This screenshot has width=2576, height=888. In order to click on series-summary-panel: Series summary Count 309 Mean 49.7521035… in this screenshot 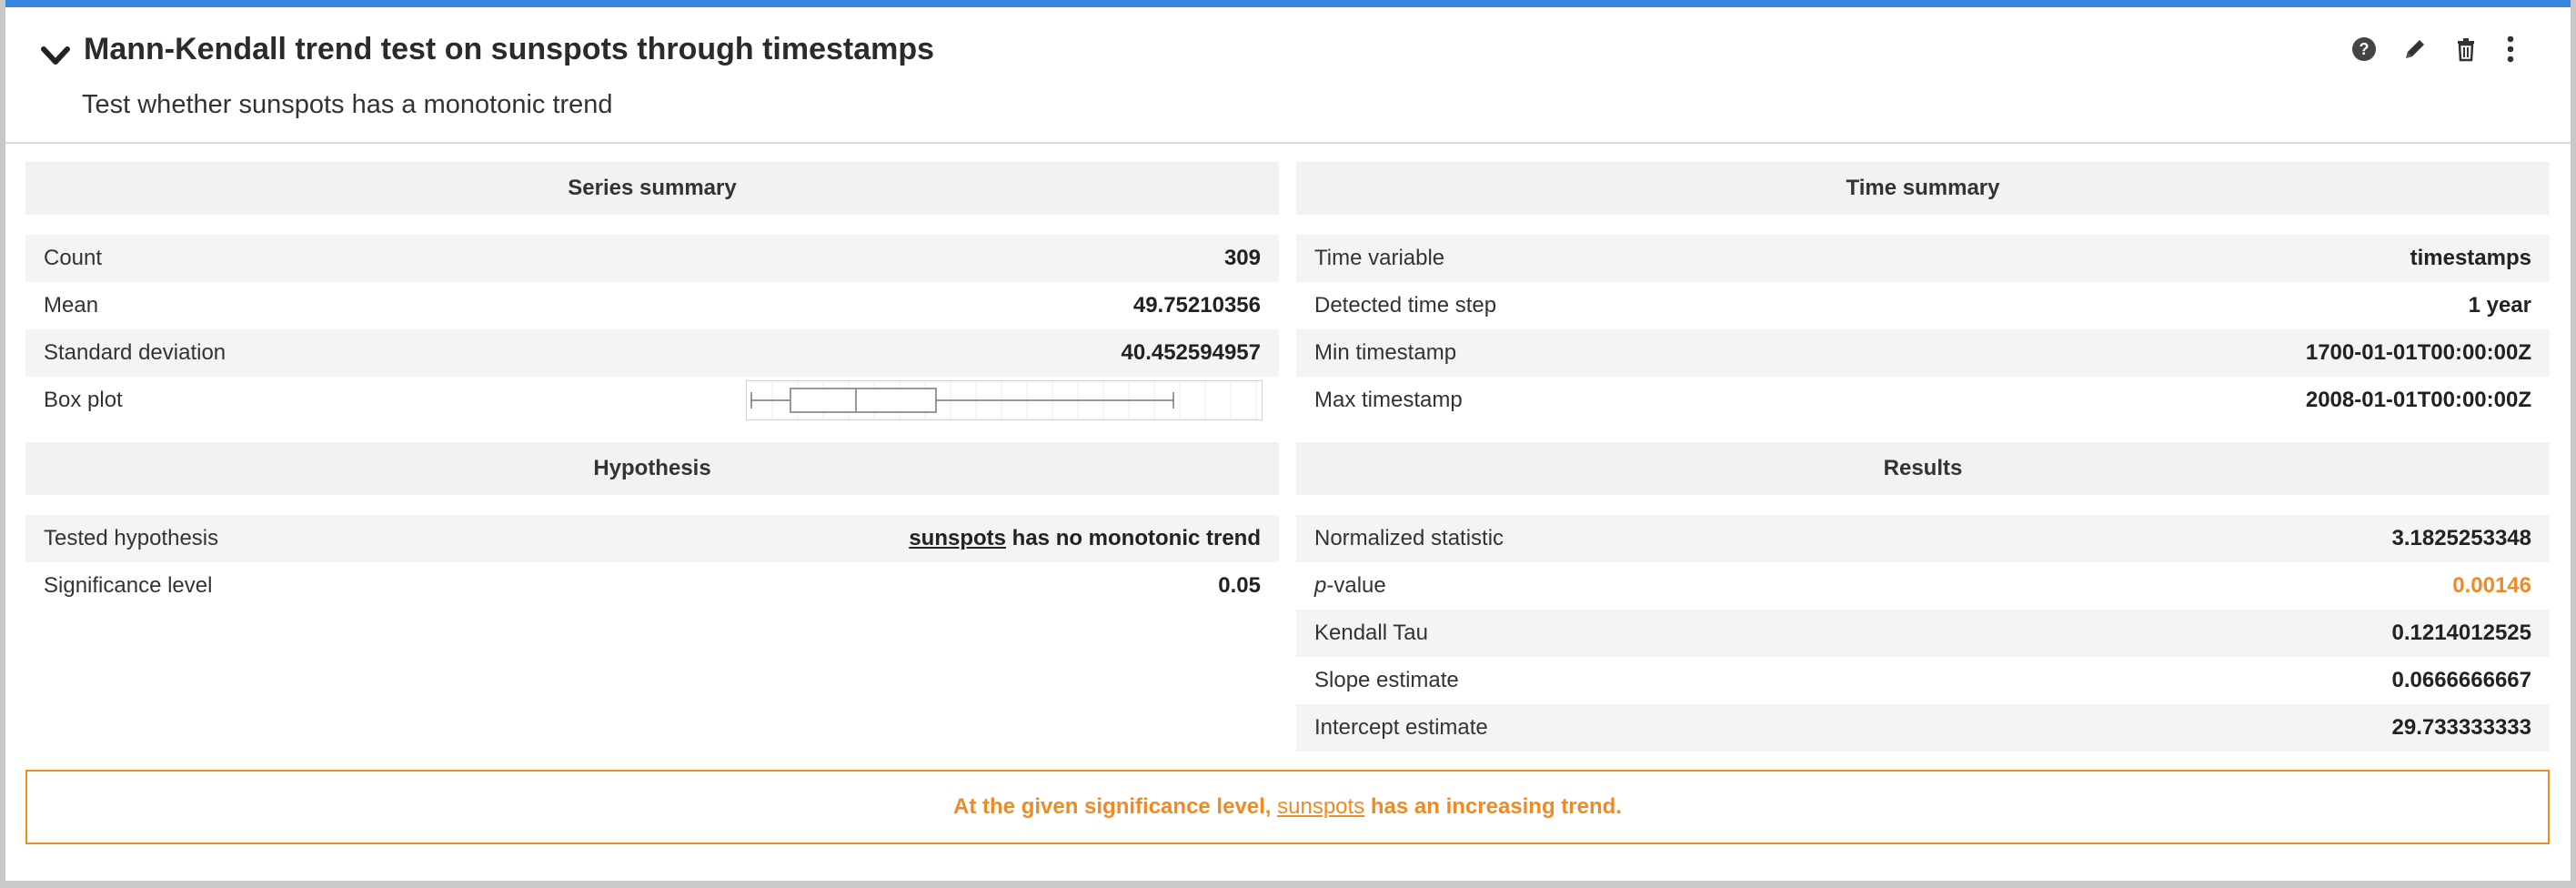, I will do `click(652, 293)`.